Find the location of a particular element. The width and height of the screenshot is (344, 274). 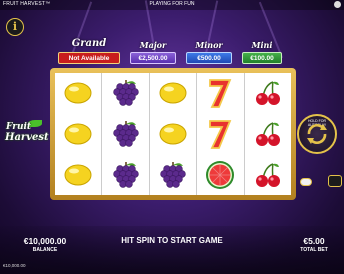

watermelon-icon is located at coordinates (220, 174).